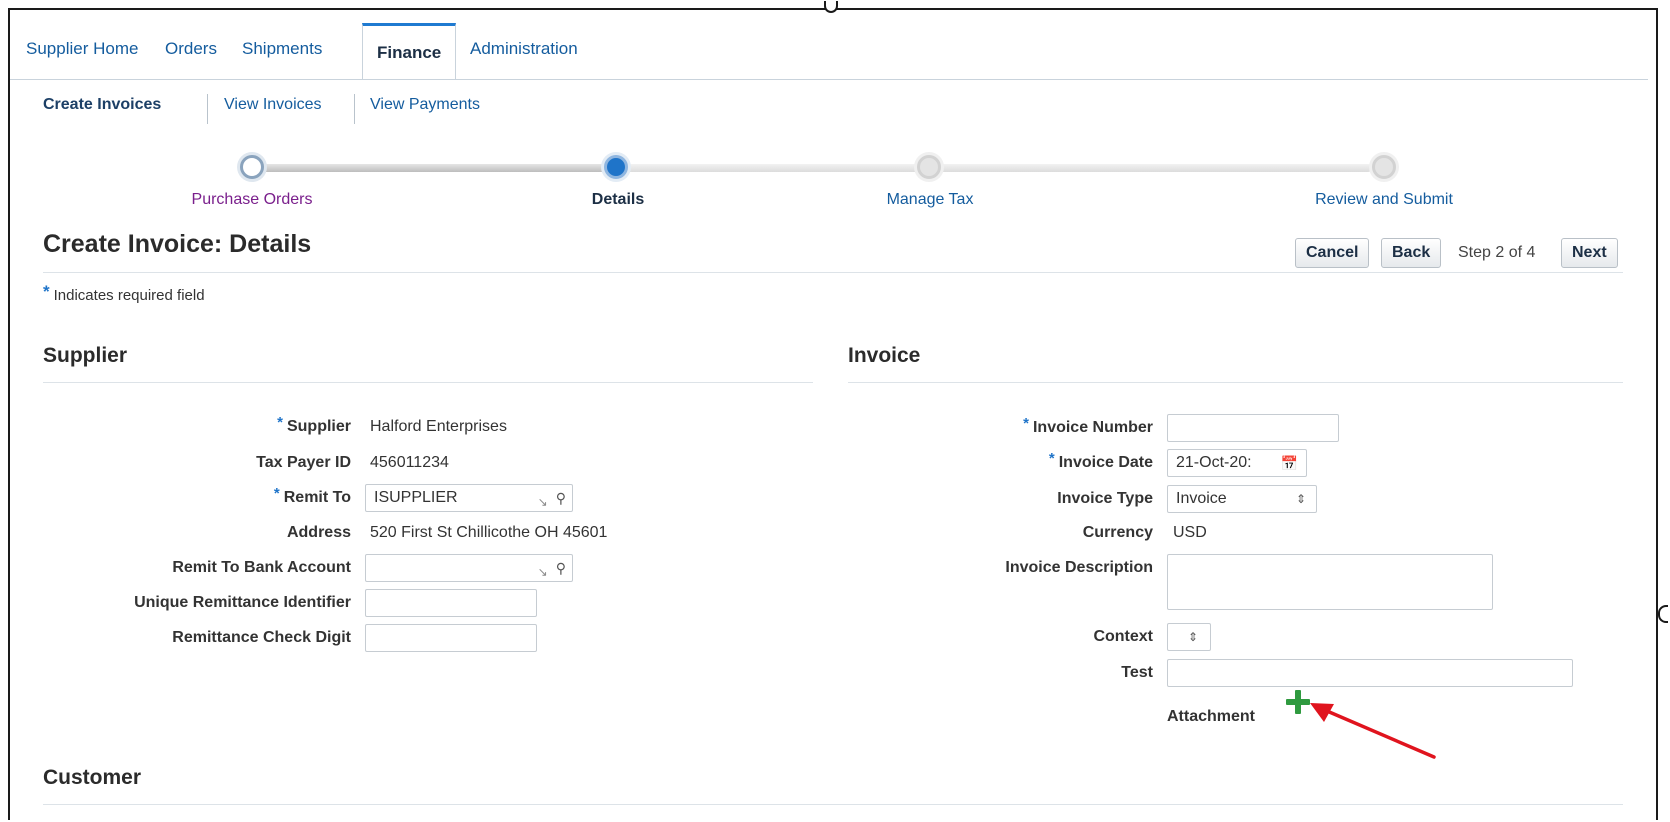  I want to click on train-label-review-submit: Review and Submit, so click(1384, 199).